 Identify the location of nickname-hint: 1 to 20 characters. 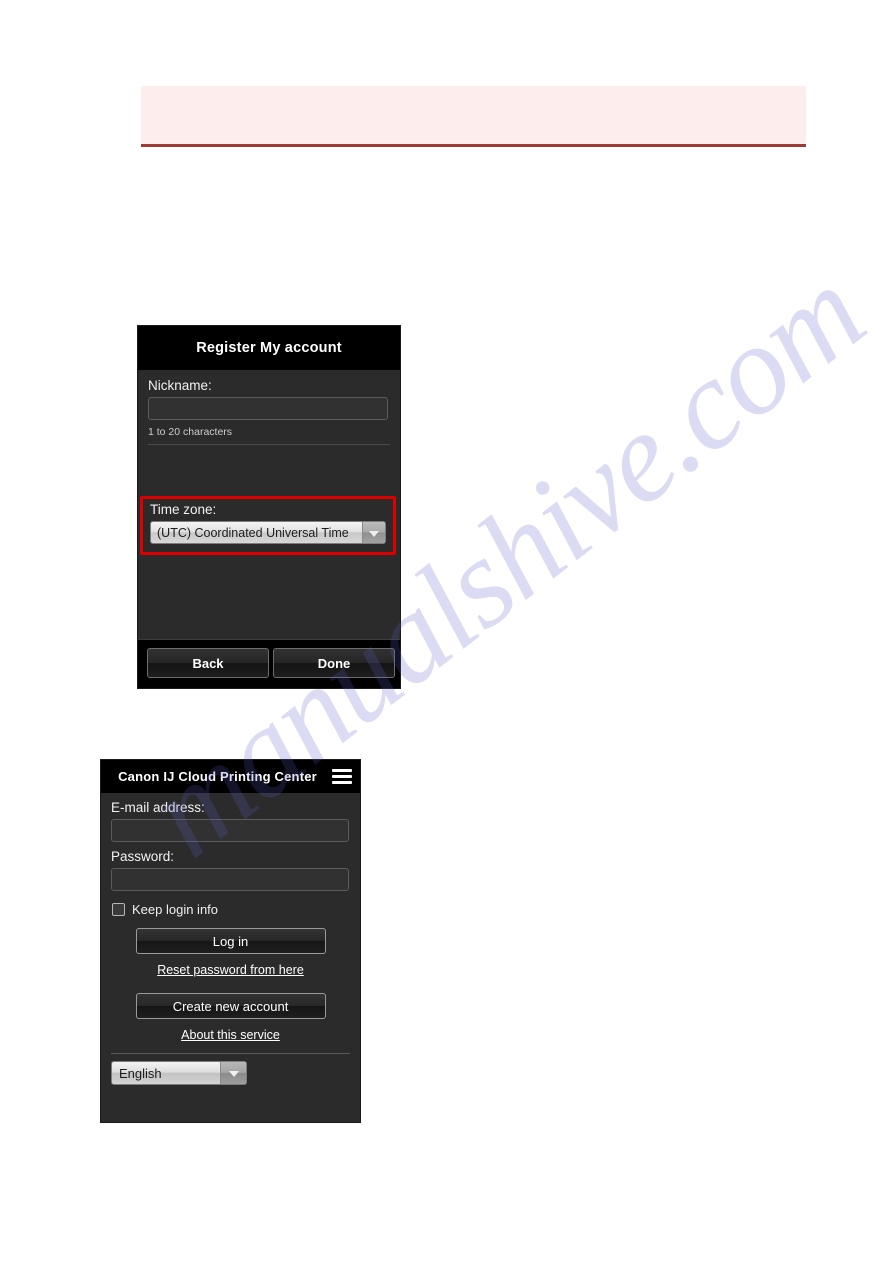
(190, 432).